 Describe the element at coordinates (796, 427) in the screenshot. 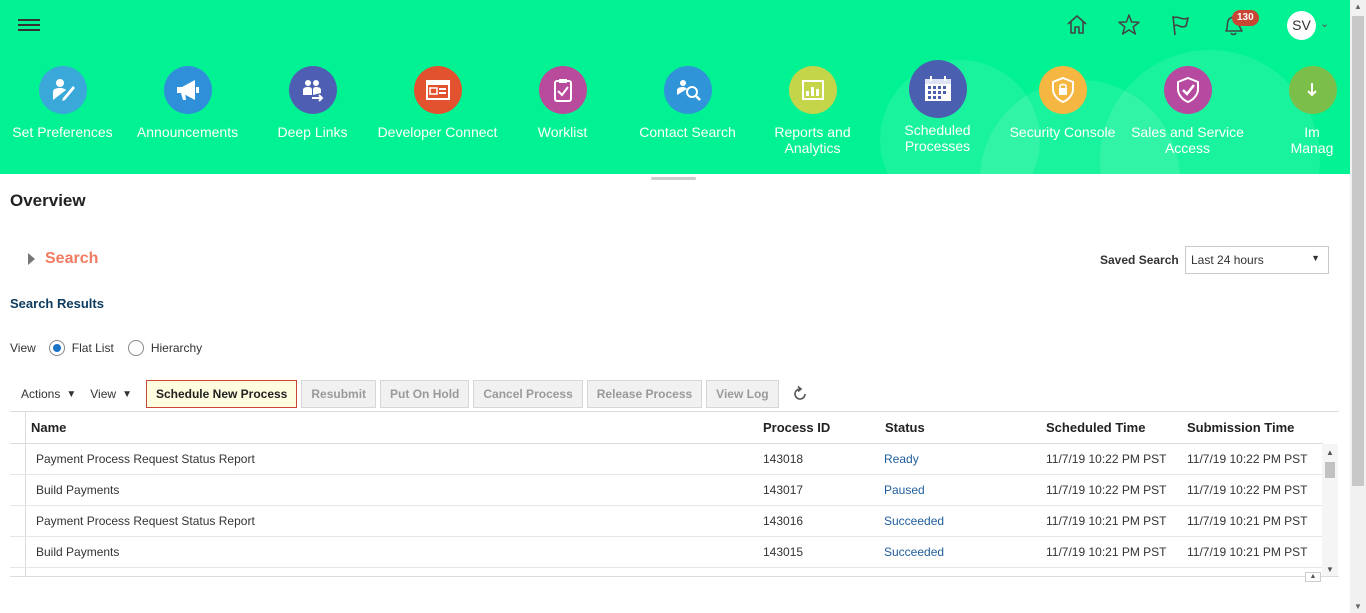

I see `column-header-process-id: Process ID` at that location.